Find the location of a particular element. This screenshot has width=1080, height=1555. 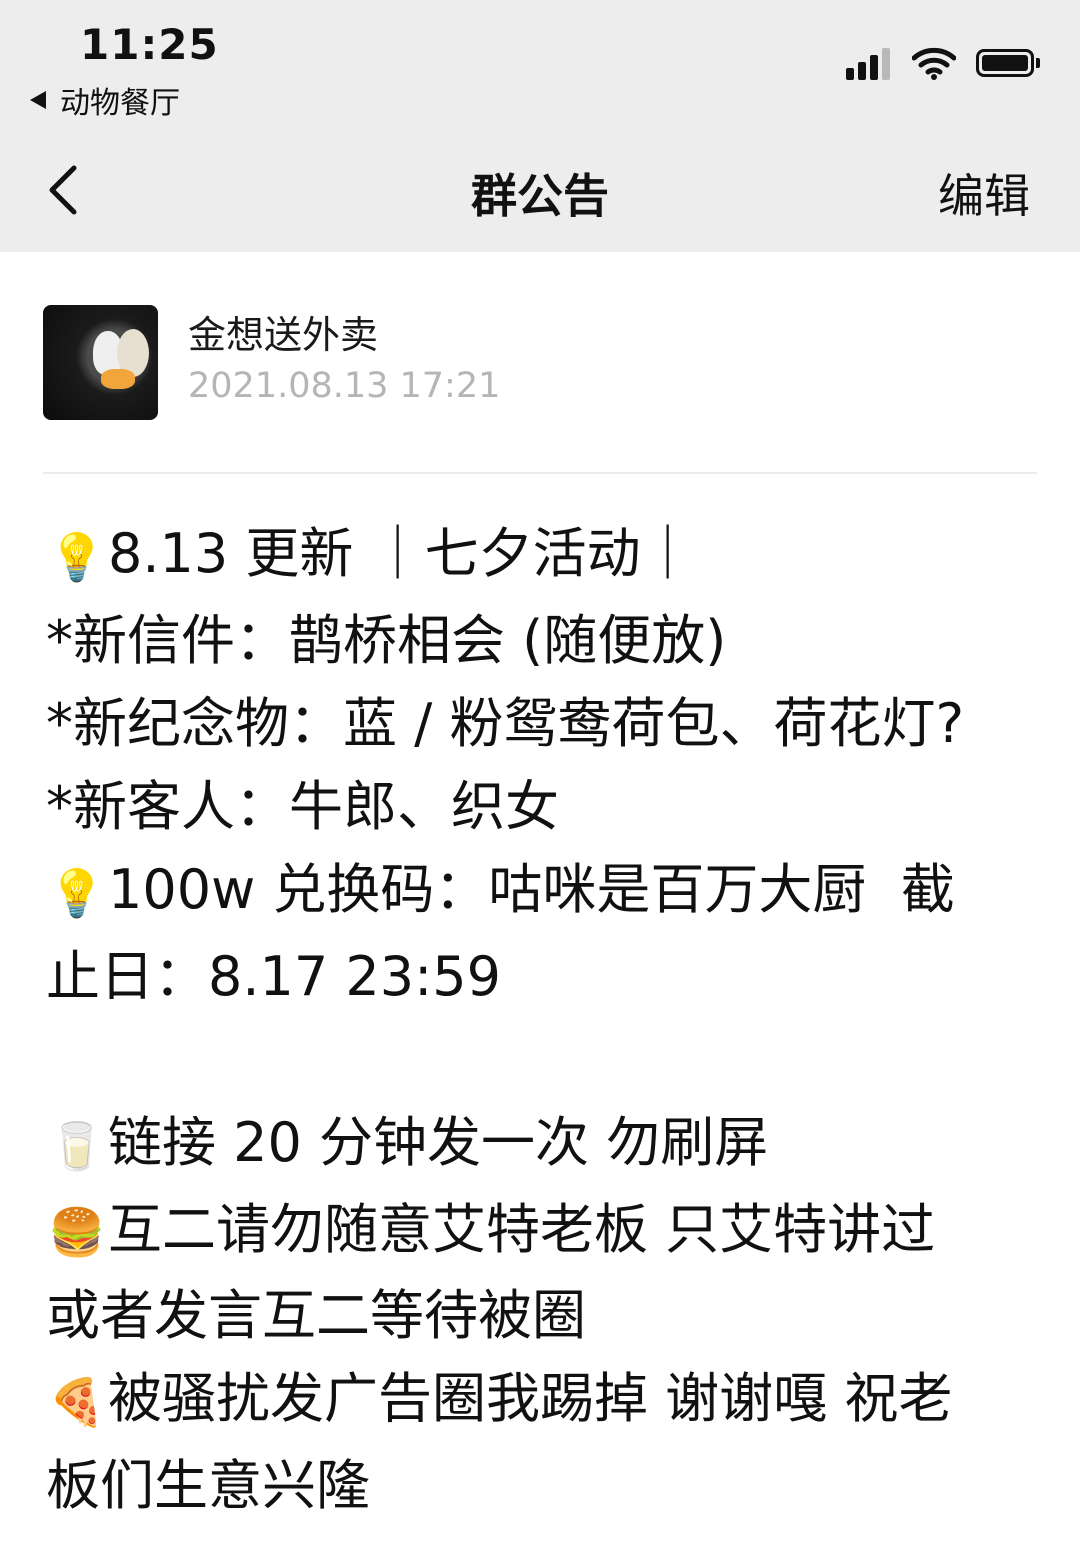

announcement-line: 💡100w 兑换码：咕咪是百万大厨 截 is located at coordinates (541, 891).